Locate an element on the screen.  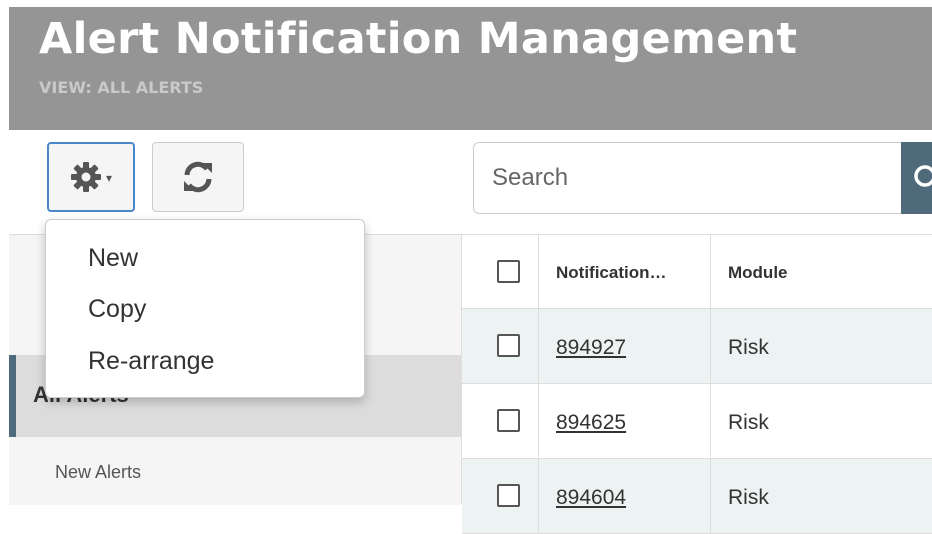
refresh-icon is located at coordinates (198, 177).